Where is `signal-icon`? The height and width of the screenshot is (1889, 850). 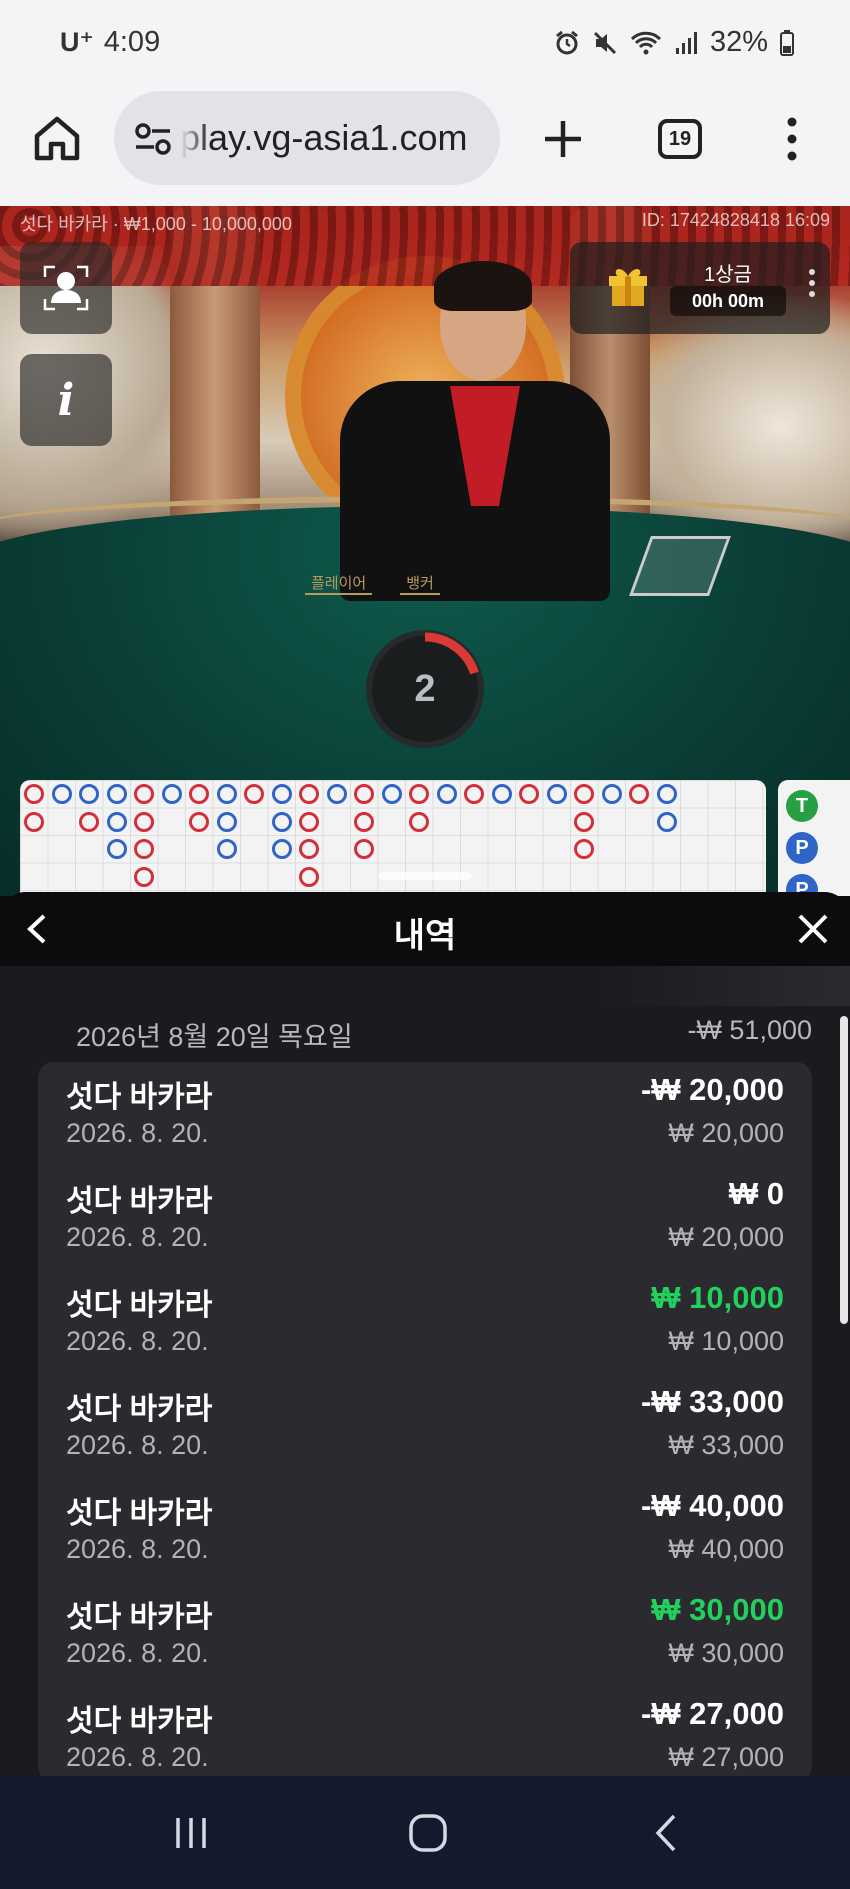
signal-icon is located at coordinates (686, 42).